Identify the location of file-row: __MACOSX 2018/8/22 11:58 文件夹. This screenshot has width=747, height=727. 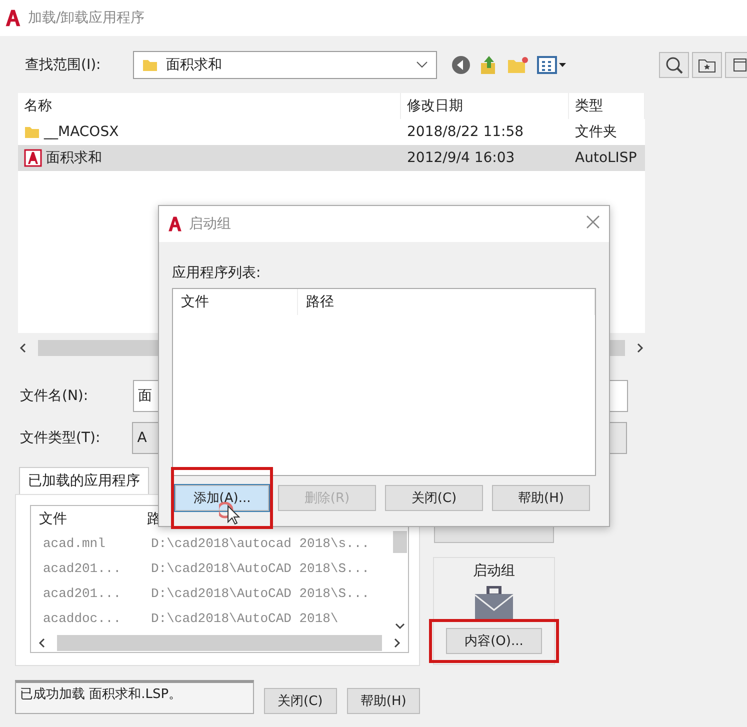
(331, 132).